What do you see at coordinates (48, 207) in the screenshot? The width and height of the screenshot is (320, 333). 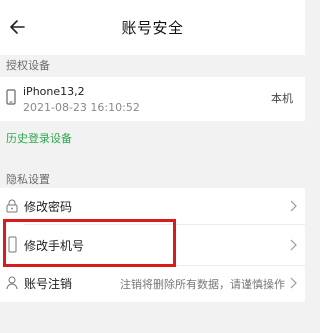 I see `change-password-label: 修改密码` at bounding box center [48, 207].